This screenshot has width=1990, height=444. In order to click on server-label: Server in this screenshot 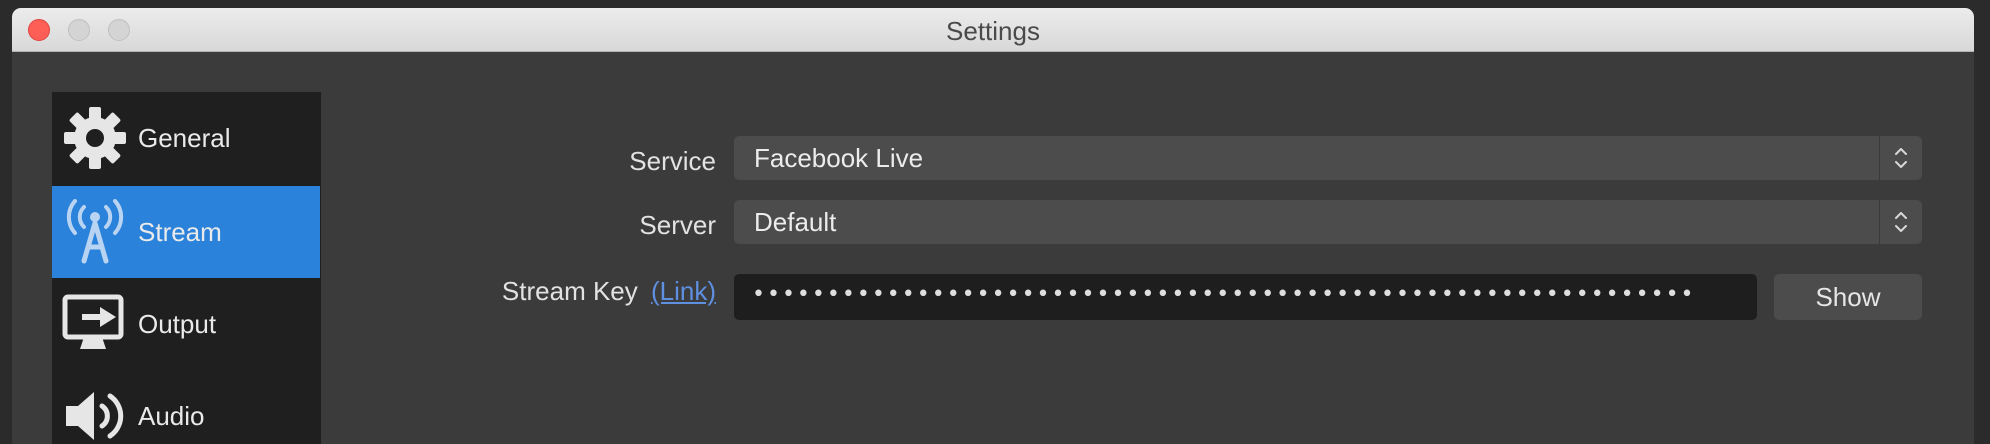, I will do `click(677, 225)`.